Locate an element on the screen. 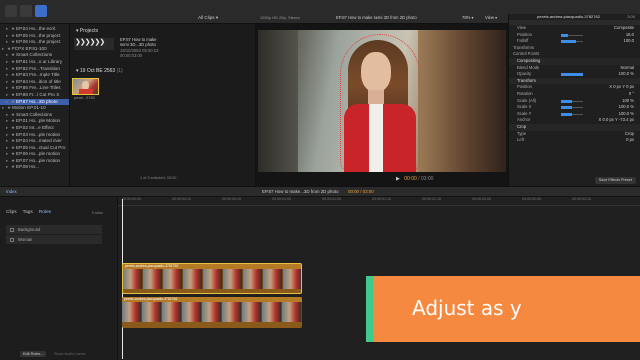 Image resolution: width=640 pixels, height=360 pixels. inspector-row: Opacity 100.0 % is located at coordinates (574, 74).